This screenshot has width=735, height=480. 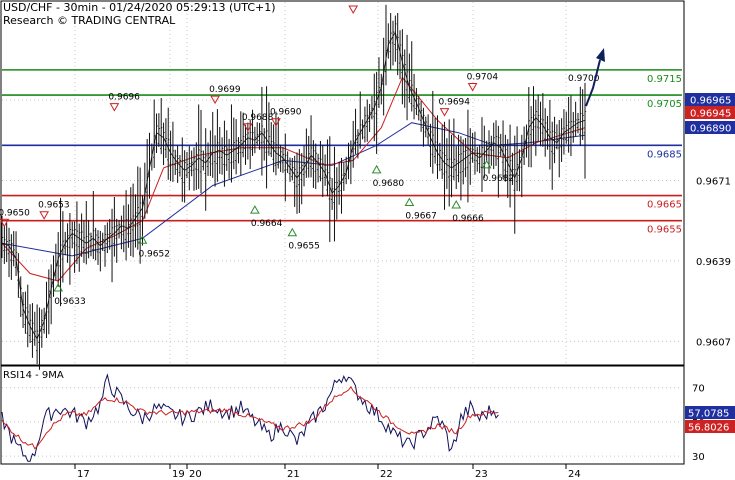 I want to click on swing-low-label: 0.9633, so click(x=70, y=302).